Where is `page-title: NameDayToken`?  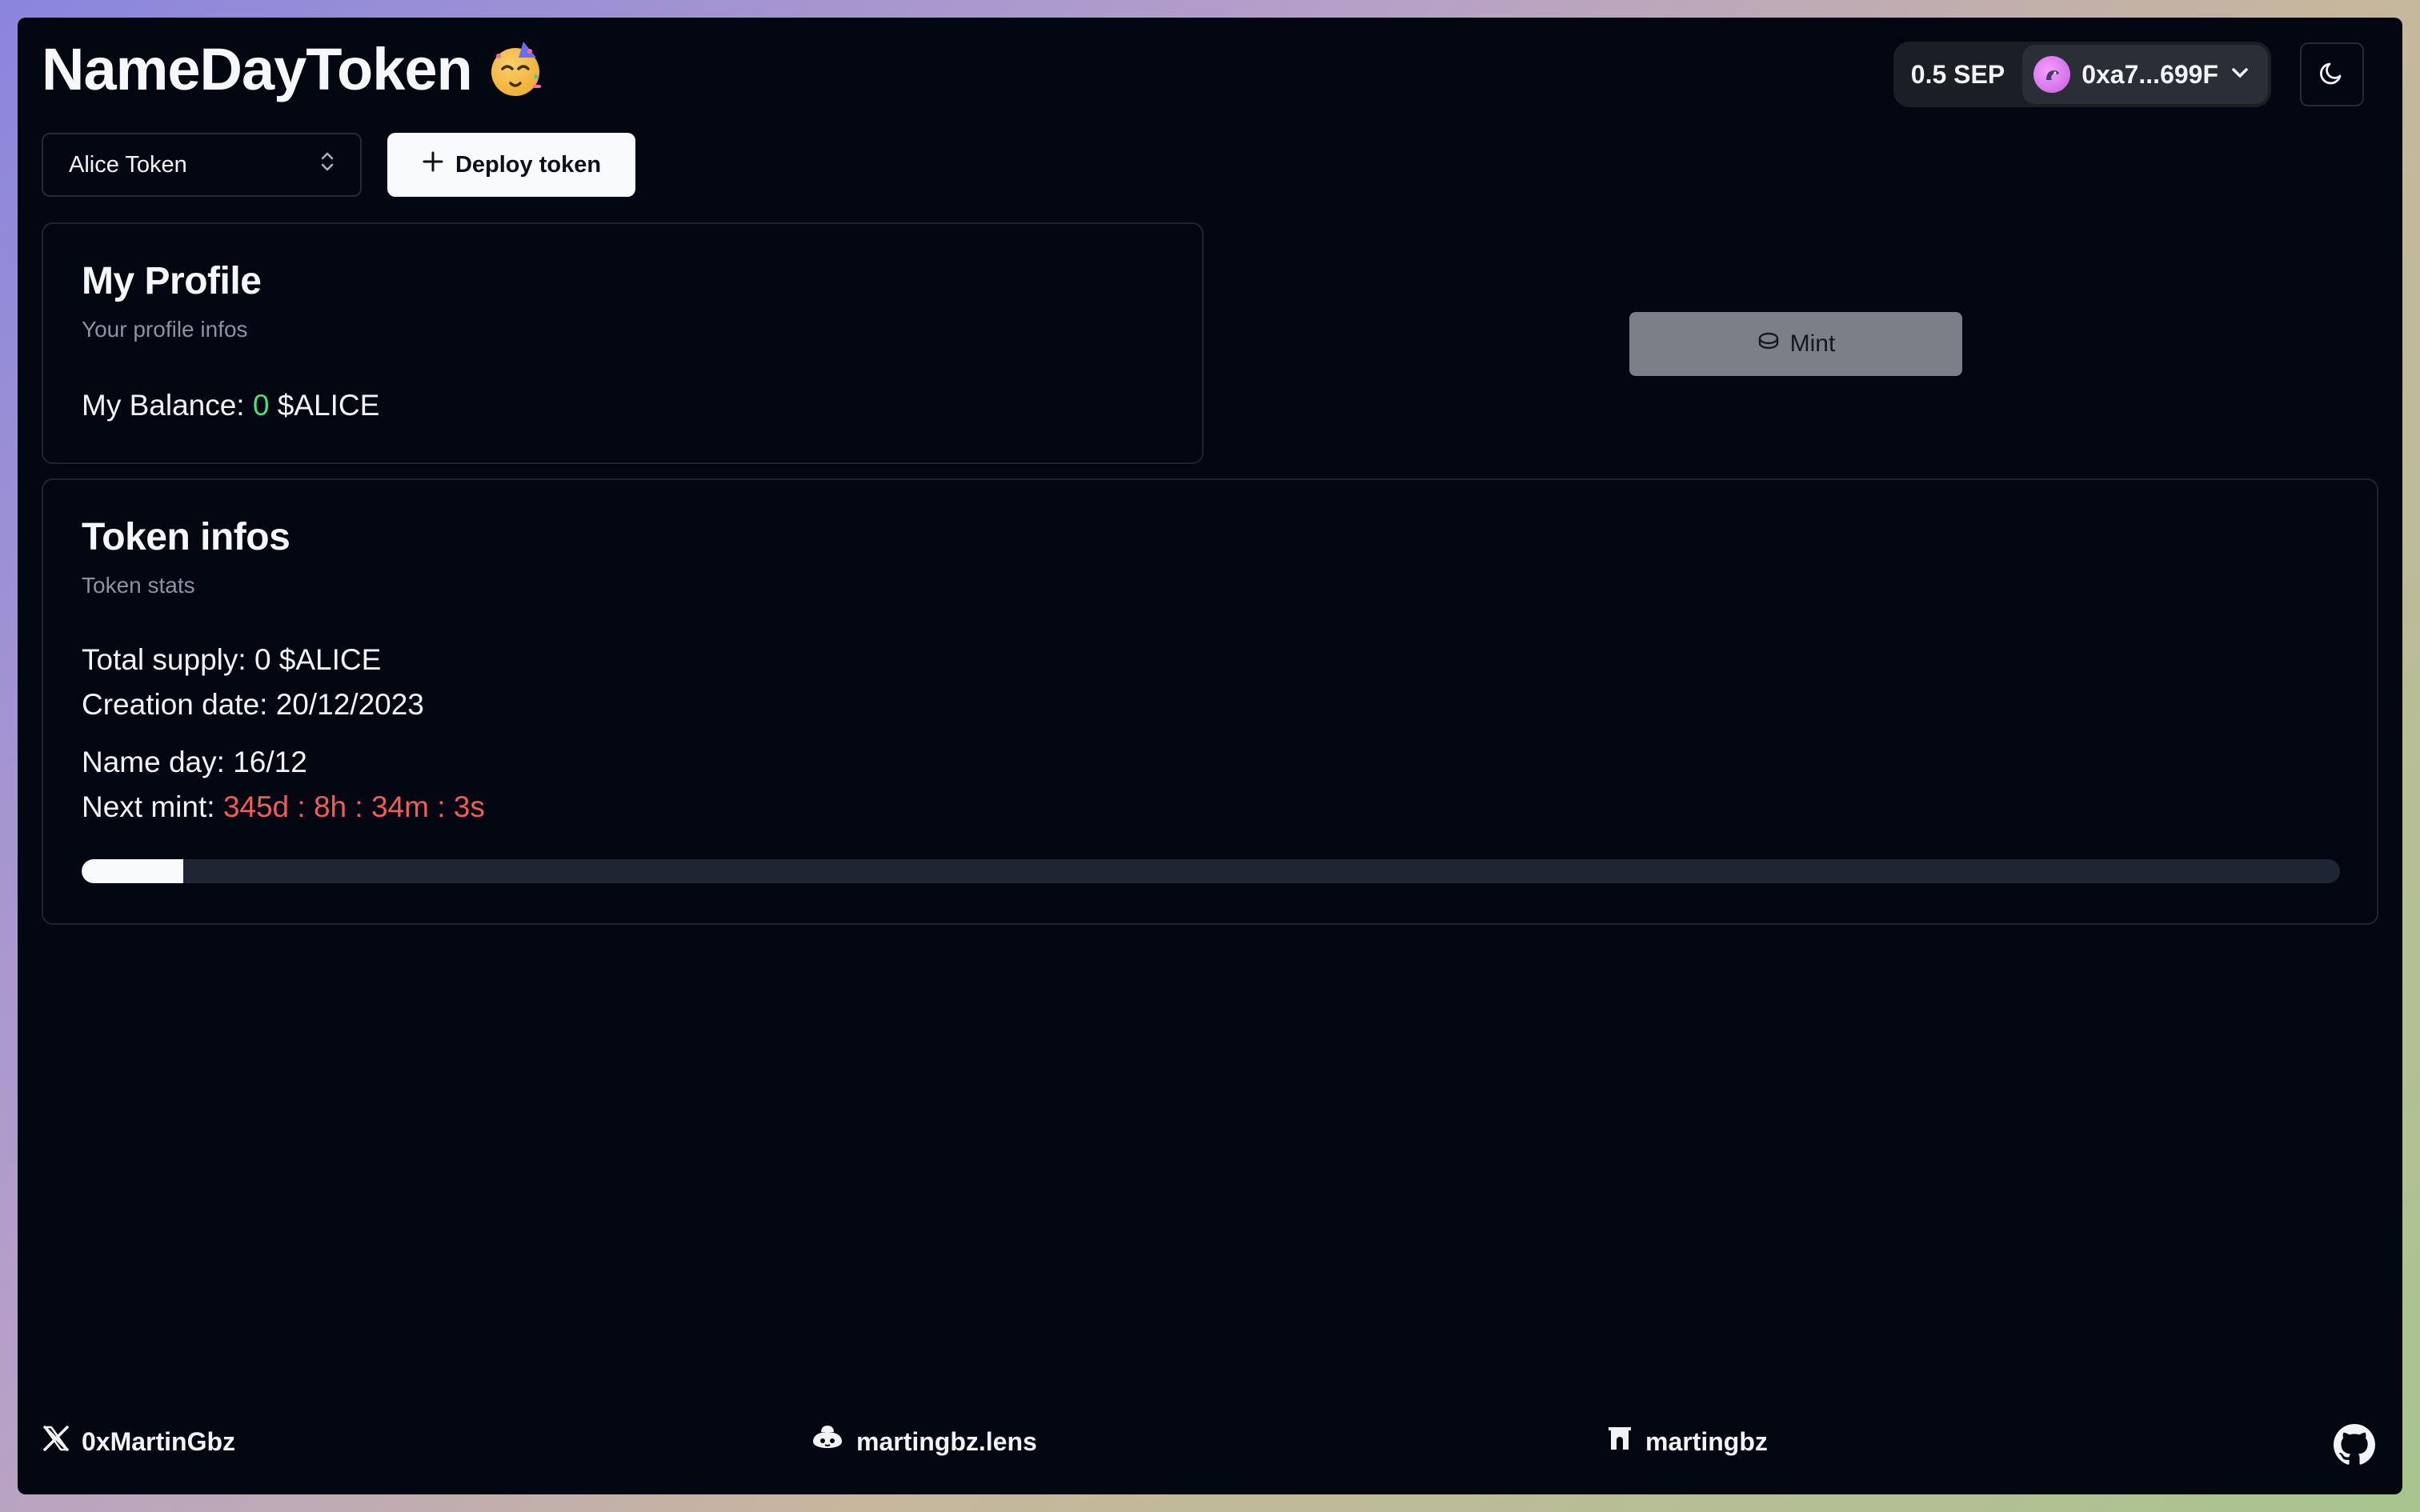 page-title: NameDayToken is located at coordinates (294, 69).